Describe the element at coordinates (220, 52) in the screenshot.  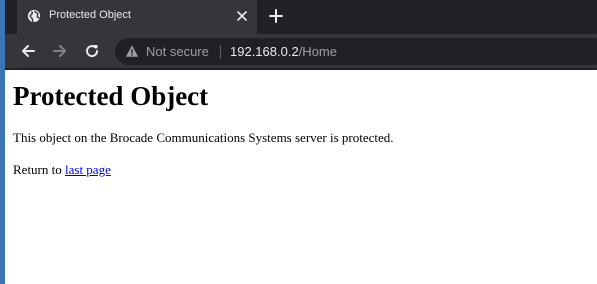
I see `omnibox-divider` at that location.